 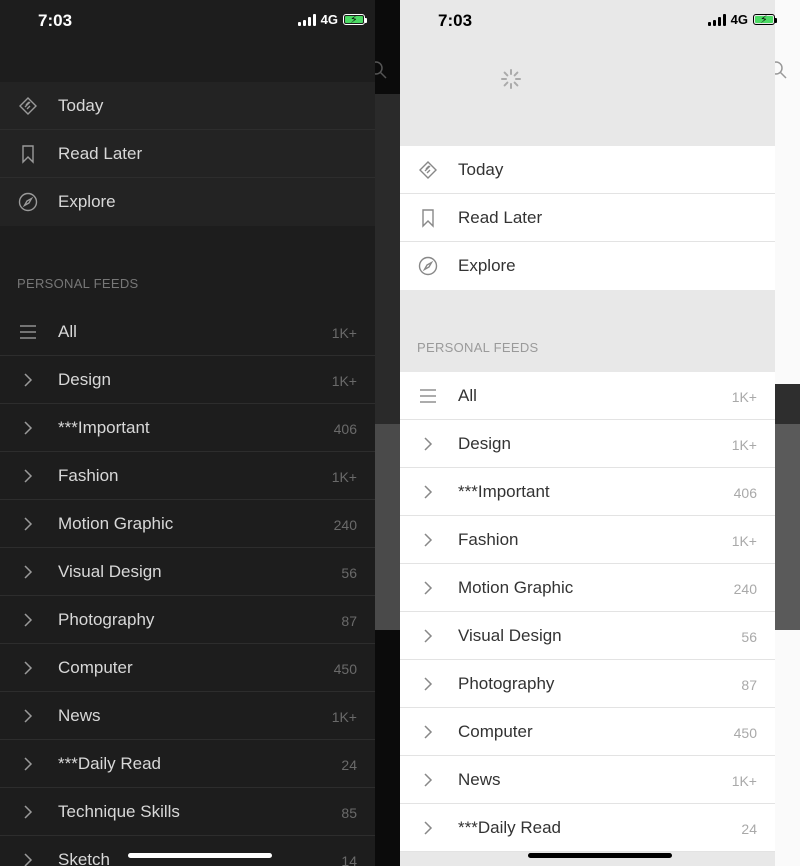 I want to click on feed-count: 240, so click(x=745, y=589).